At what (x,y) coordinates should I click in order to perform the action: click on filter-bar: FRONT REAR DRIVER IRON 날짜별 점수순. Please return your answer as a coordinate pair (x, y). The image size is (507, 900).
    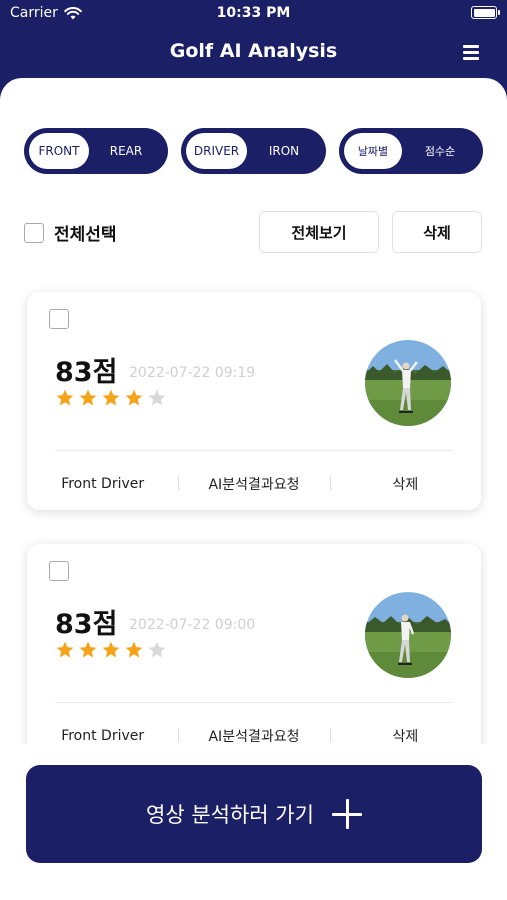
    Looking at the image, I should click on (253, 151).